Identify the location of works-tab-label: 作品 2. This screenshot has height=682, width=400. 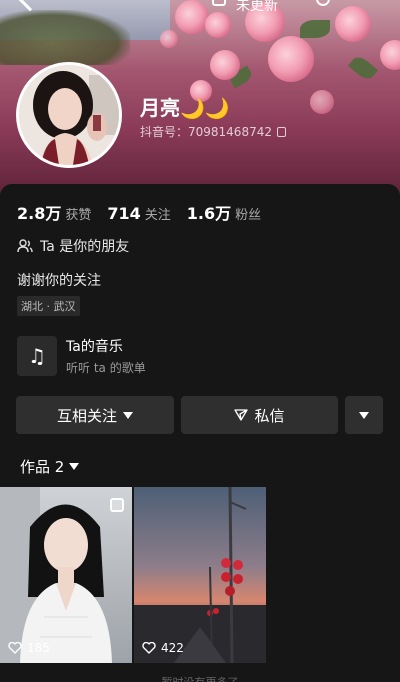
(42, 467).